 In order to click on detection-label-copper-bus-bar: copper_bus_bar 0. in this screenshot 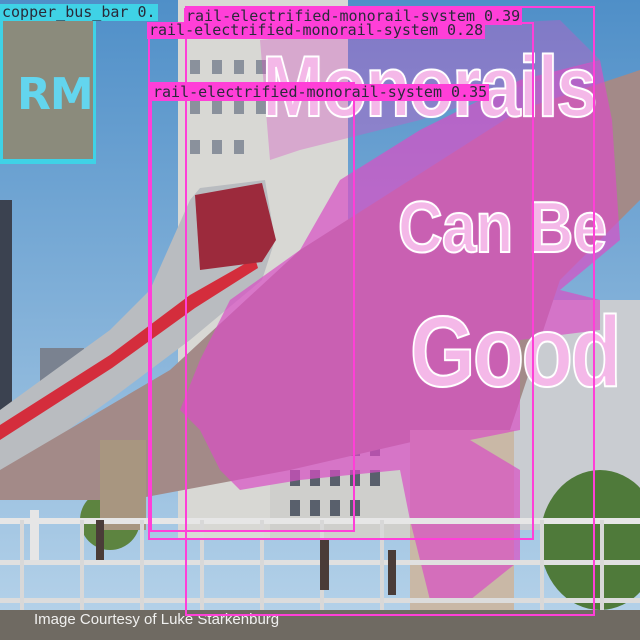, I will do `click(79, 12)`.